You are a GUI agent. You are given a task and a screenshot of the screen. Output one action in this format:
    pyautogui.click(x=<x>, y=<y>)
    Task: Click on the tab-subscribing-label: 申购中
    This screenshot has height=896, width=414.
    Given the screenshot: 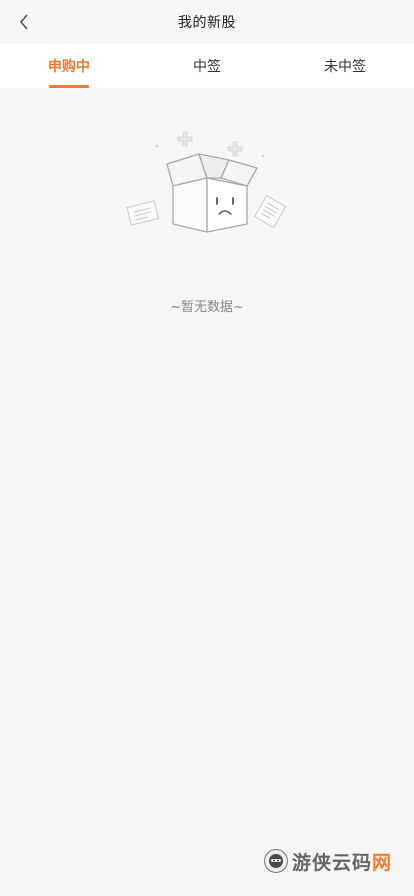 What is the action you would take?
    pyautogui.click(x=69, y=67)
    